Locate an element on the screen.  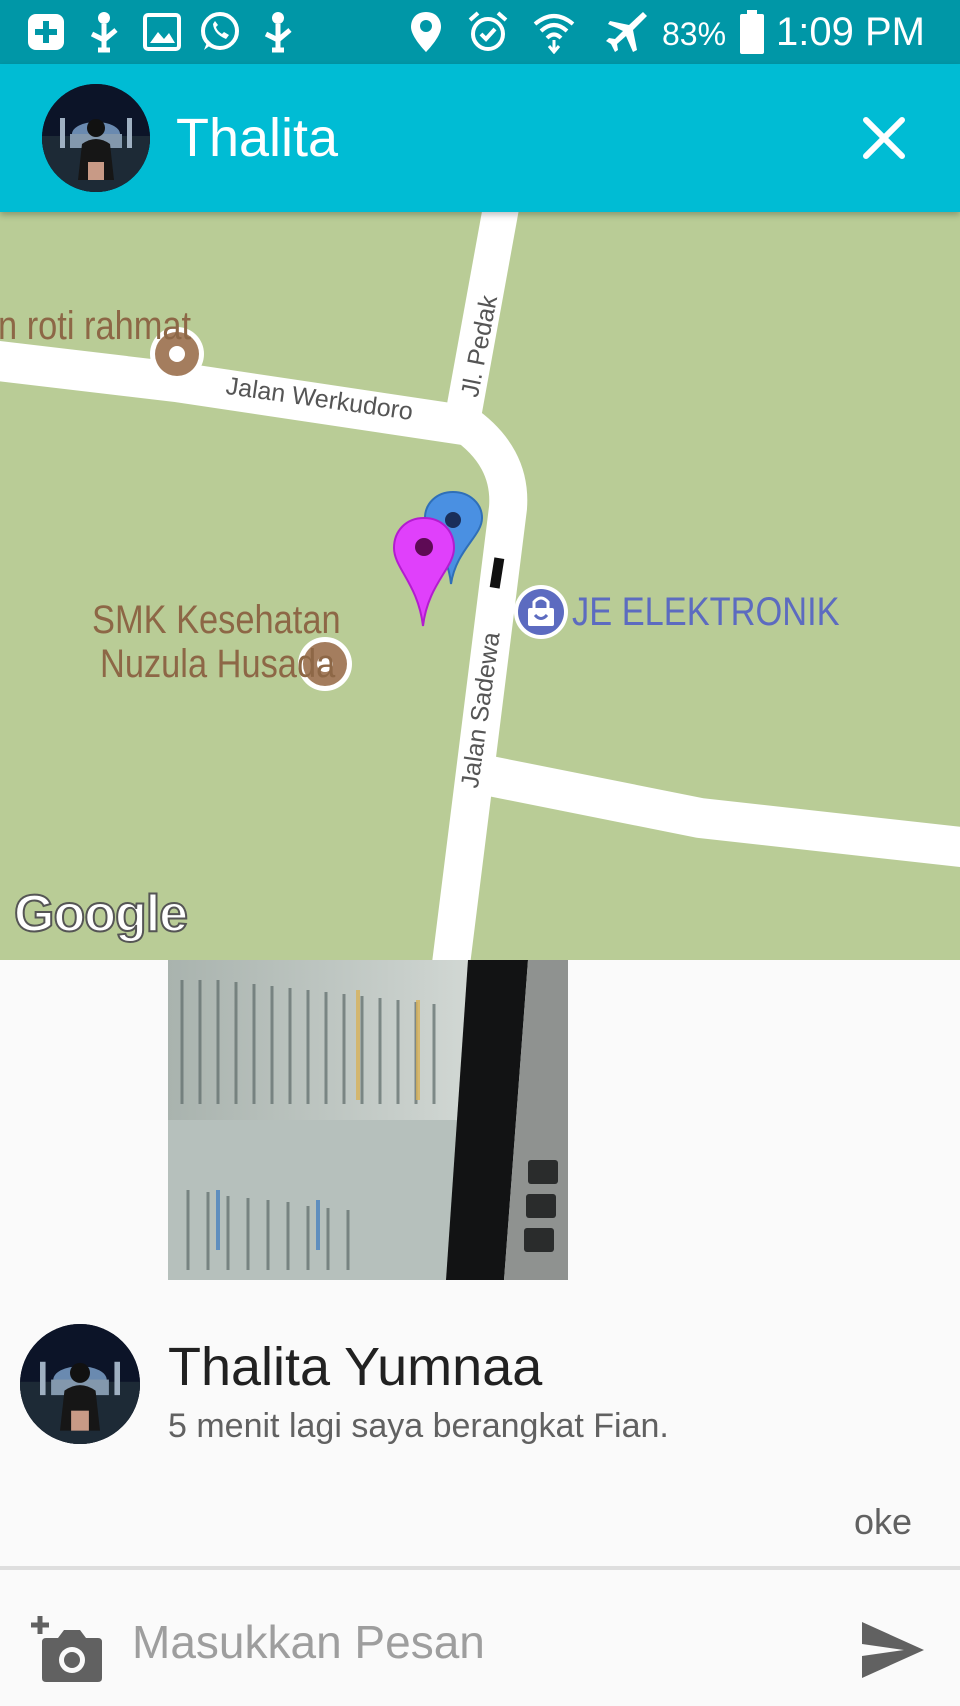
place-label: SMK Kesehatan is located at coordinates (216, 620).